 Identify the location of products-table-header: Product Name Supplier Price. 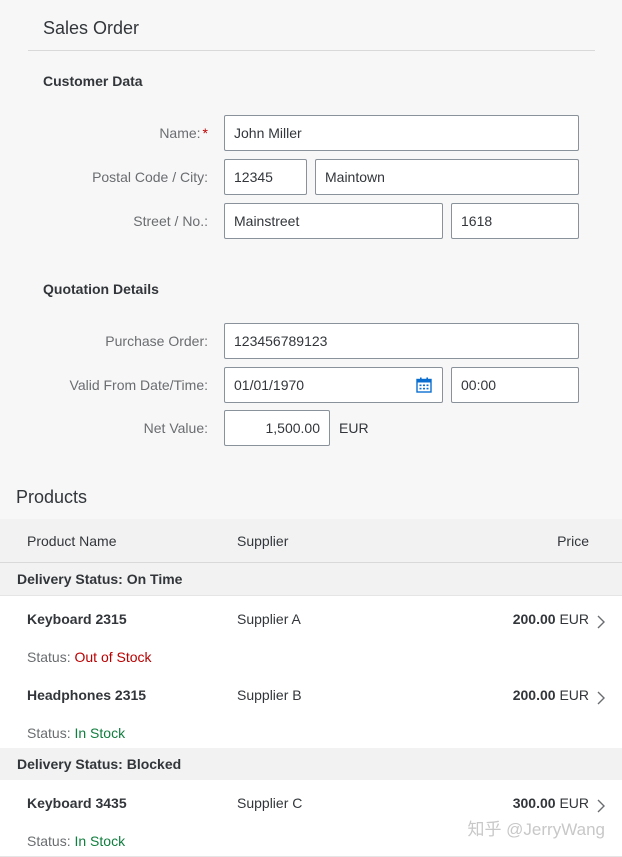
(311, 541).